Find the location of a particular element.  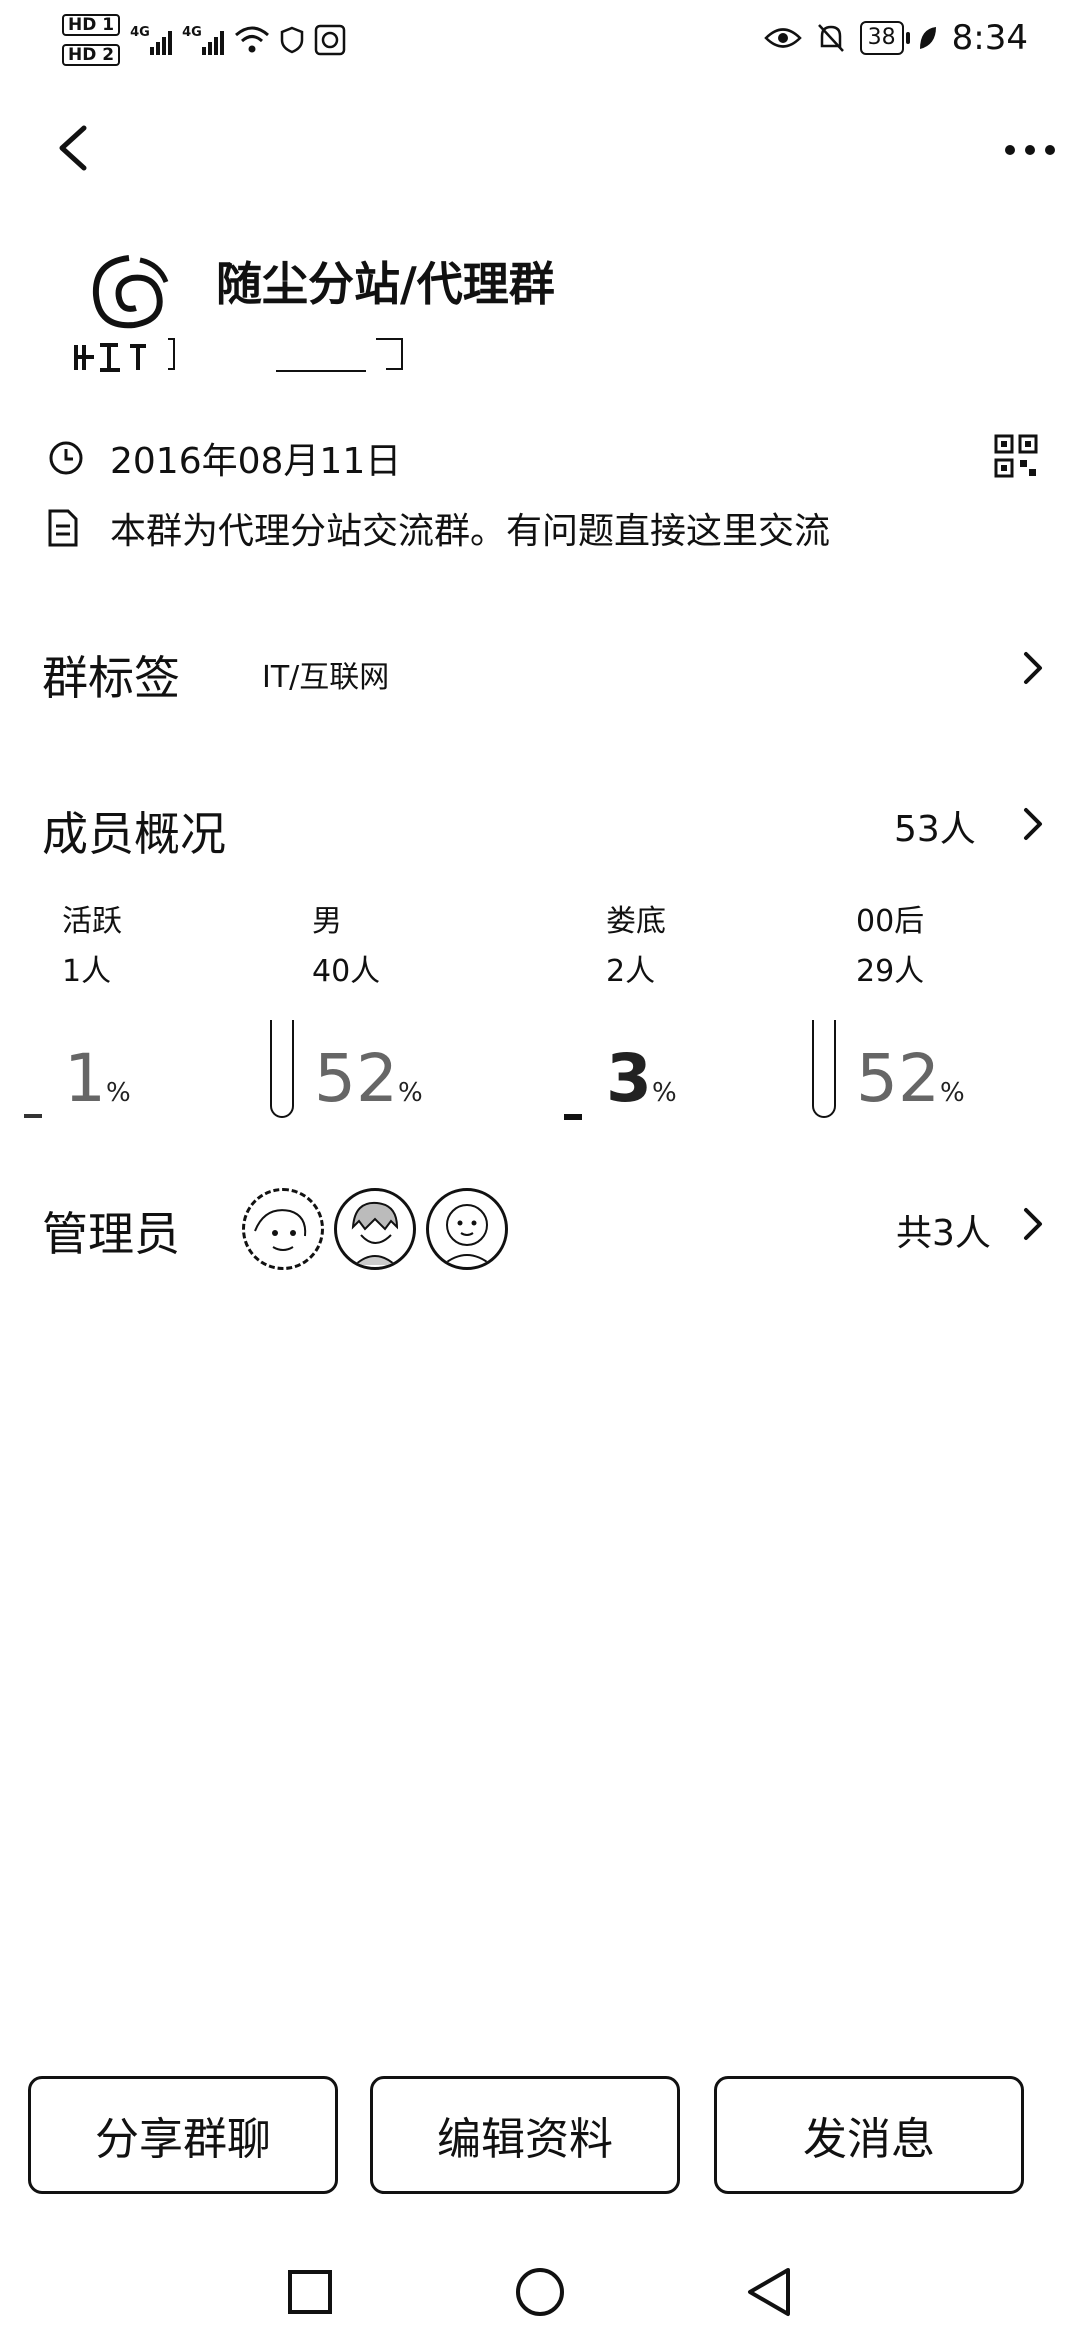

stat-value: 1人 is located at coordinates (87, 971).